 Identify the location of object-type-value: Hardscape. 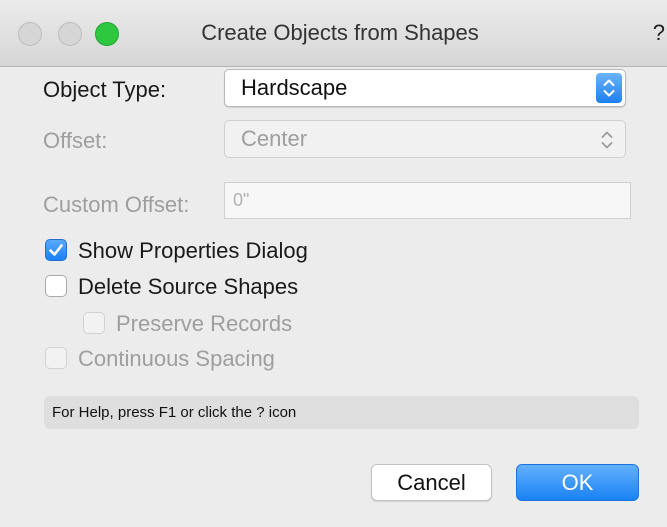
(294, 87).